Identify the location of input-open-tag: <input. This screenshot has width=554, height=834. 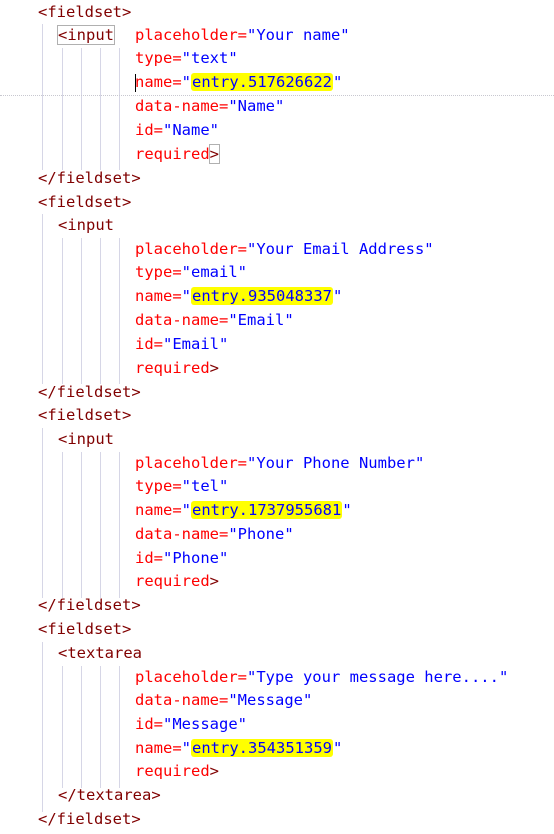
(86, 35).